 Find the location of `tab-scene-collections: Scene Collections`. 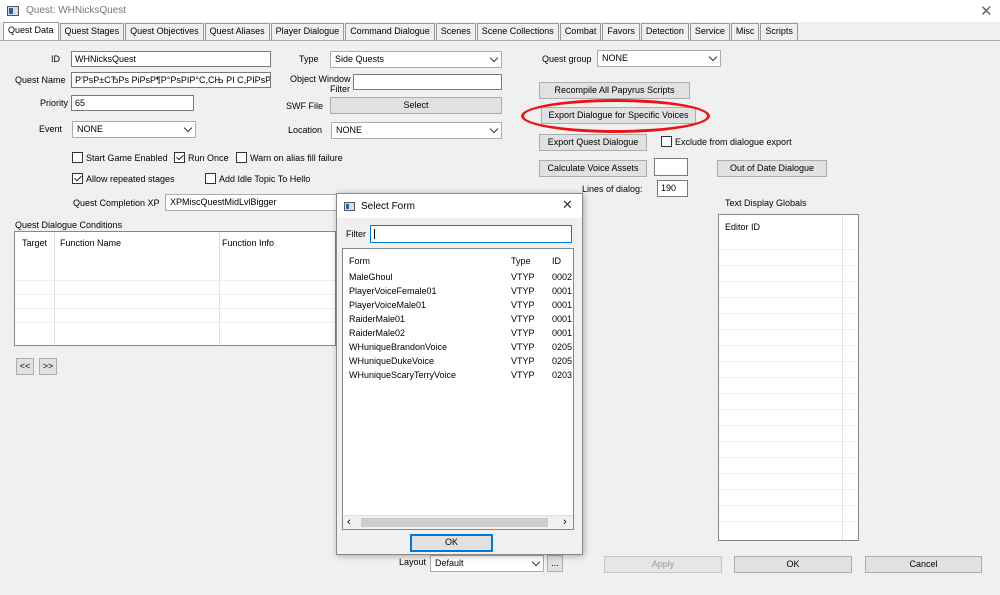

tab-scene-collections: Scene Collections is located at coordinates (517, 31).